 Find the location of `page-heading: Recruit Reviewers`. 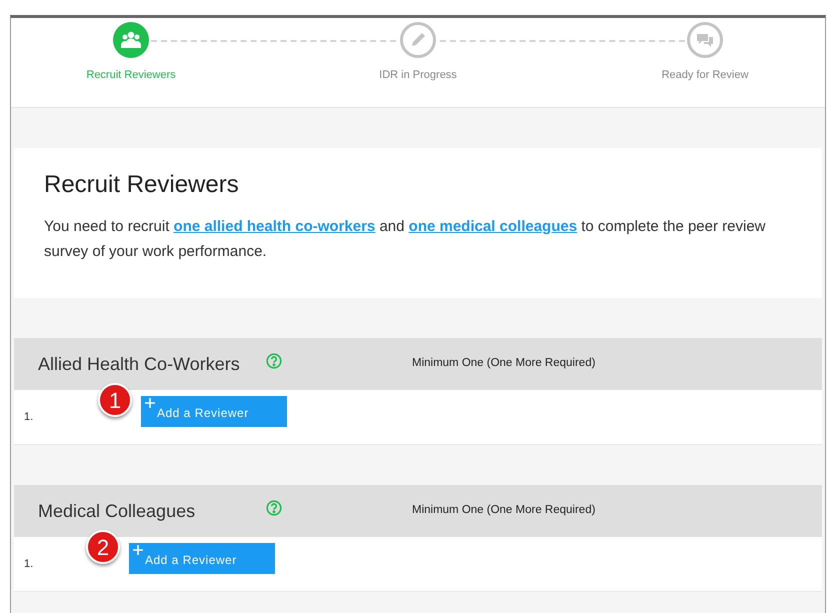

page-heading: Recruit Reviewers is located at coordinates (142, 185).